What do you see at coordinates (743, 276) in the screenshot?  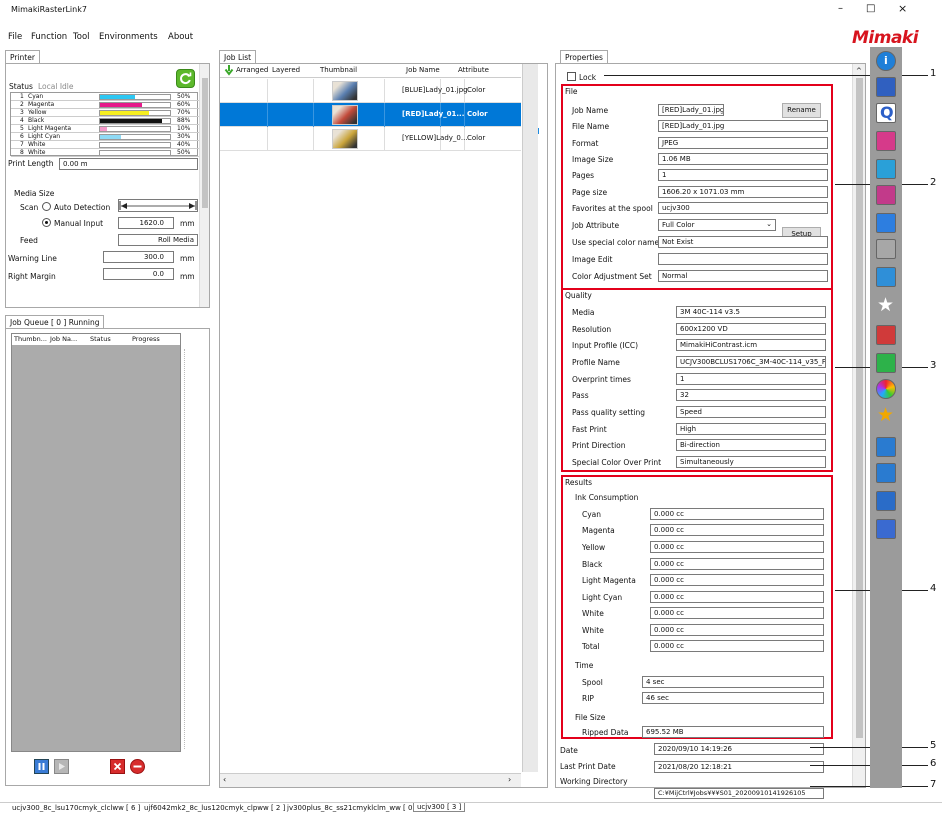 I see `file-prop-value: Normal` at bounding box center [743, 276].